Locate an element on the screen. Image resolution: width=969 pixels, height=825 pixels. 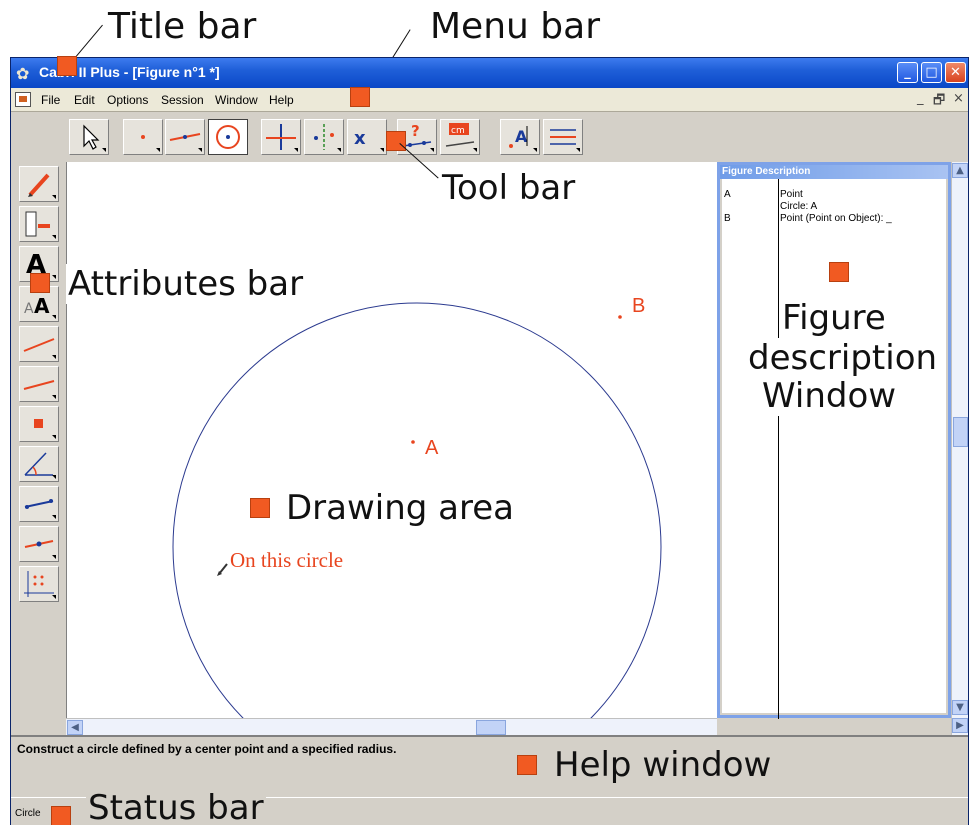
menu-help: Help is located at coordinates (281, 100).